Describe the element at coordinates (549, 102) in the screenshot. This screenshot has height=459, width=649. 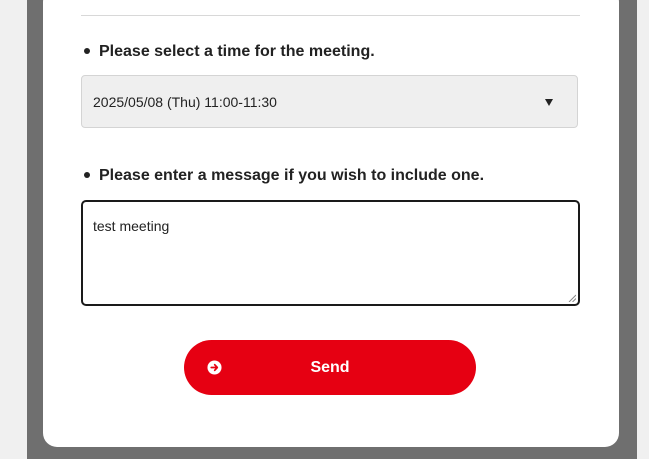
I see `chevron-down-icon` at that location.